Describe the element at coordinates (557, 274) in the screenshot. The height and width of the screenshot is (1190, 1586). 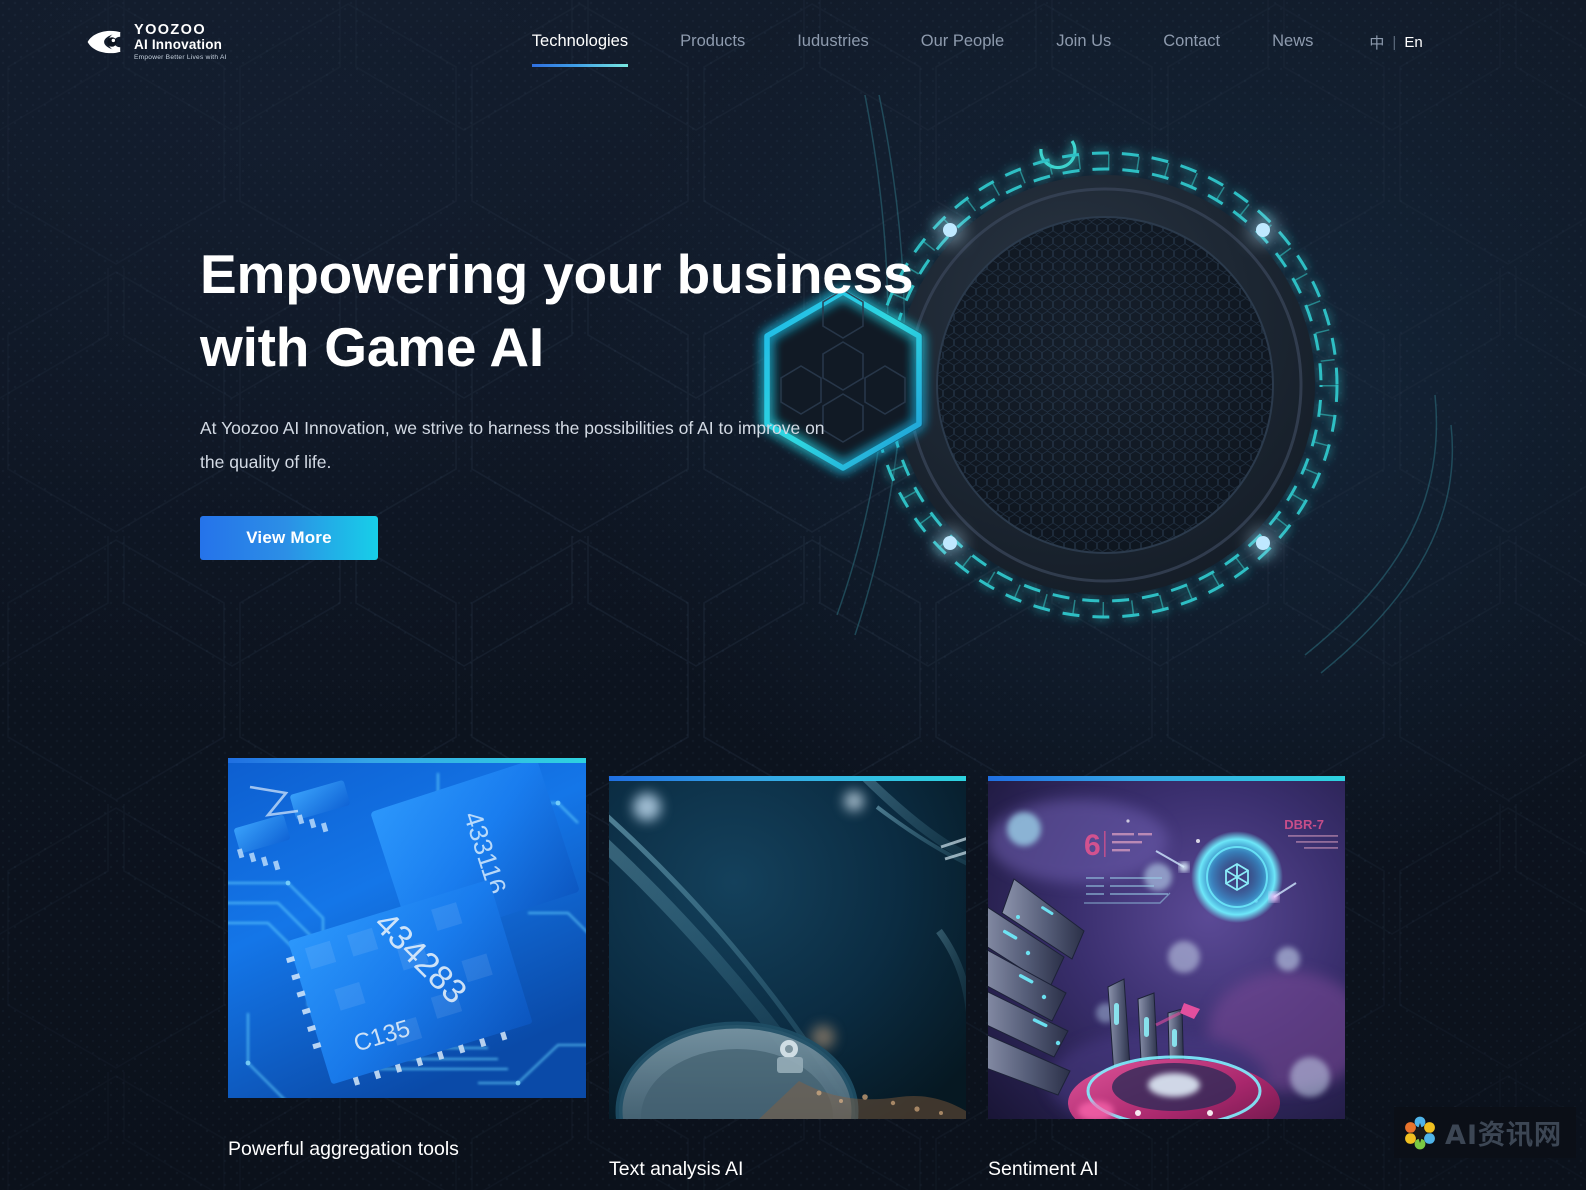
I see `hero-title-line-1: Empowering your business` at that location.